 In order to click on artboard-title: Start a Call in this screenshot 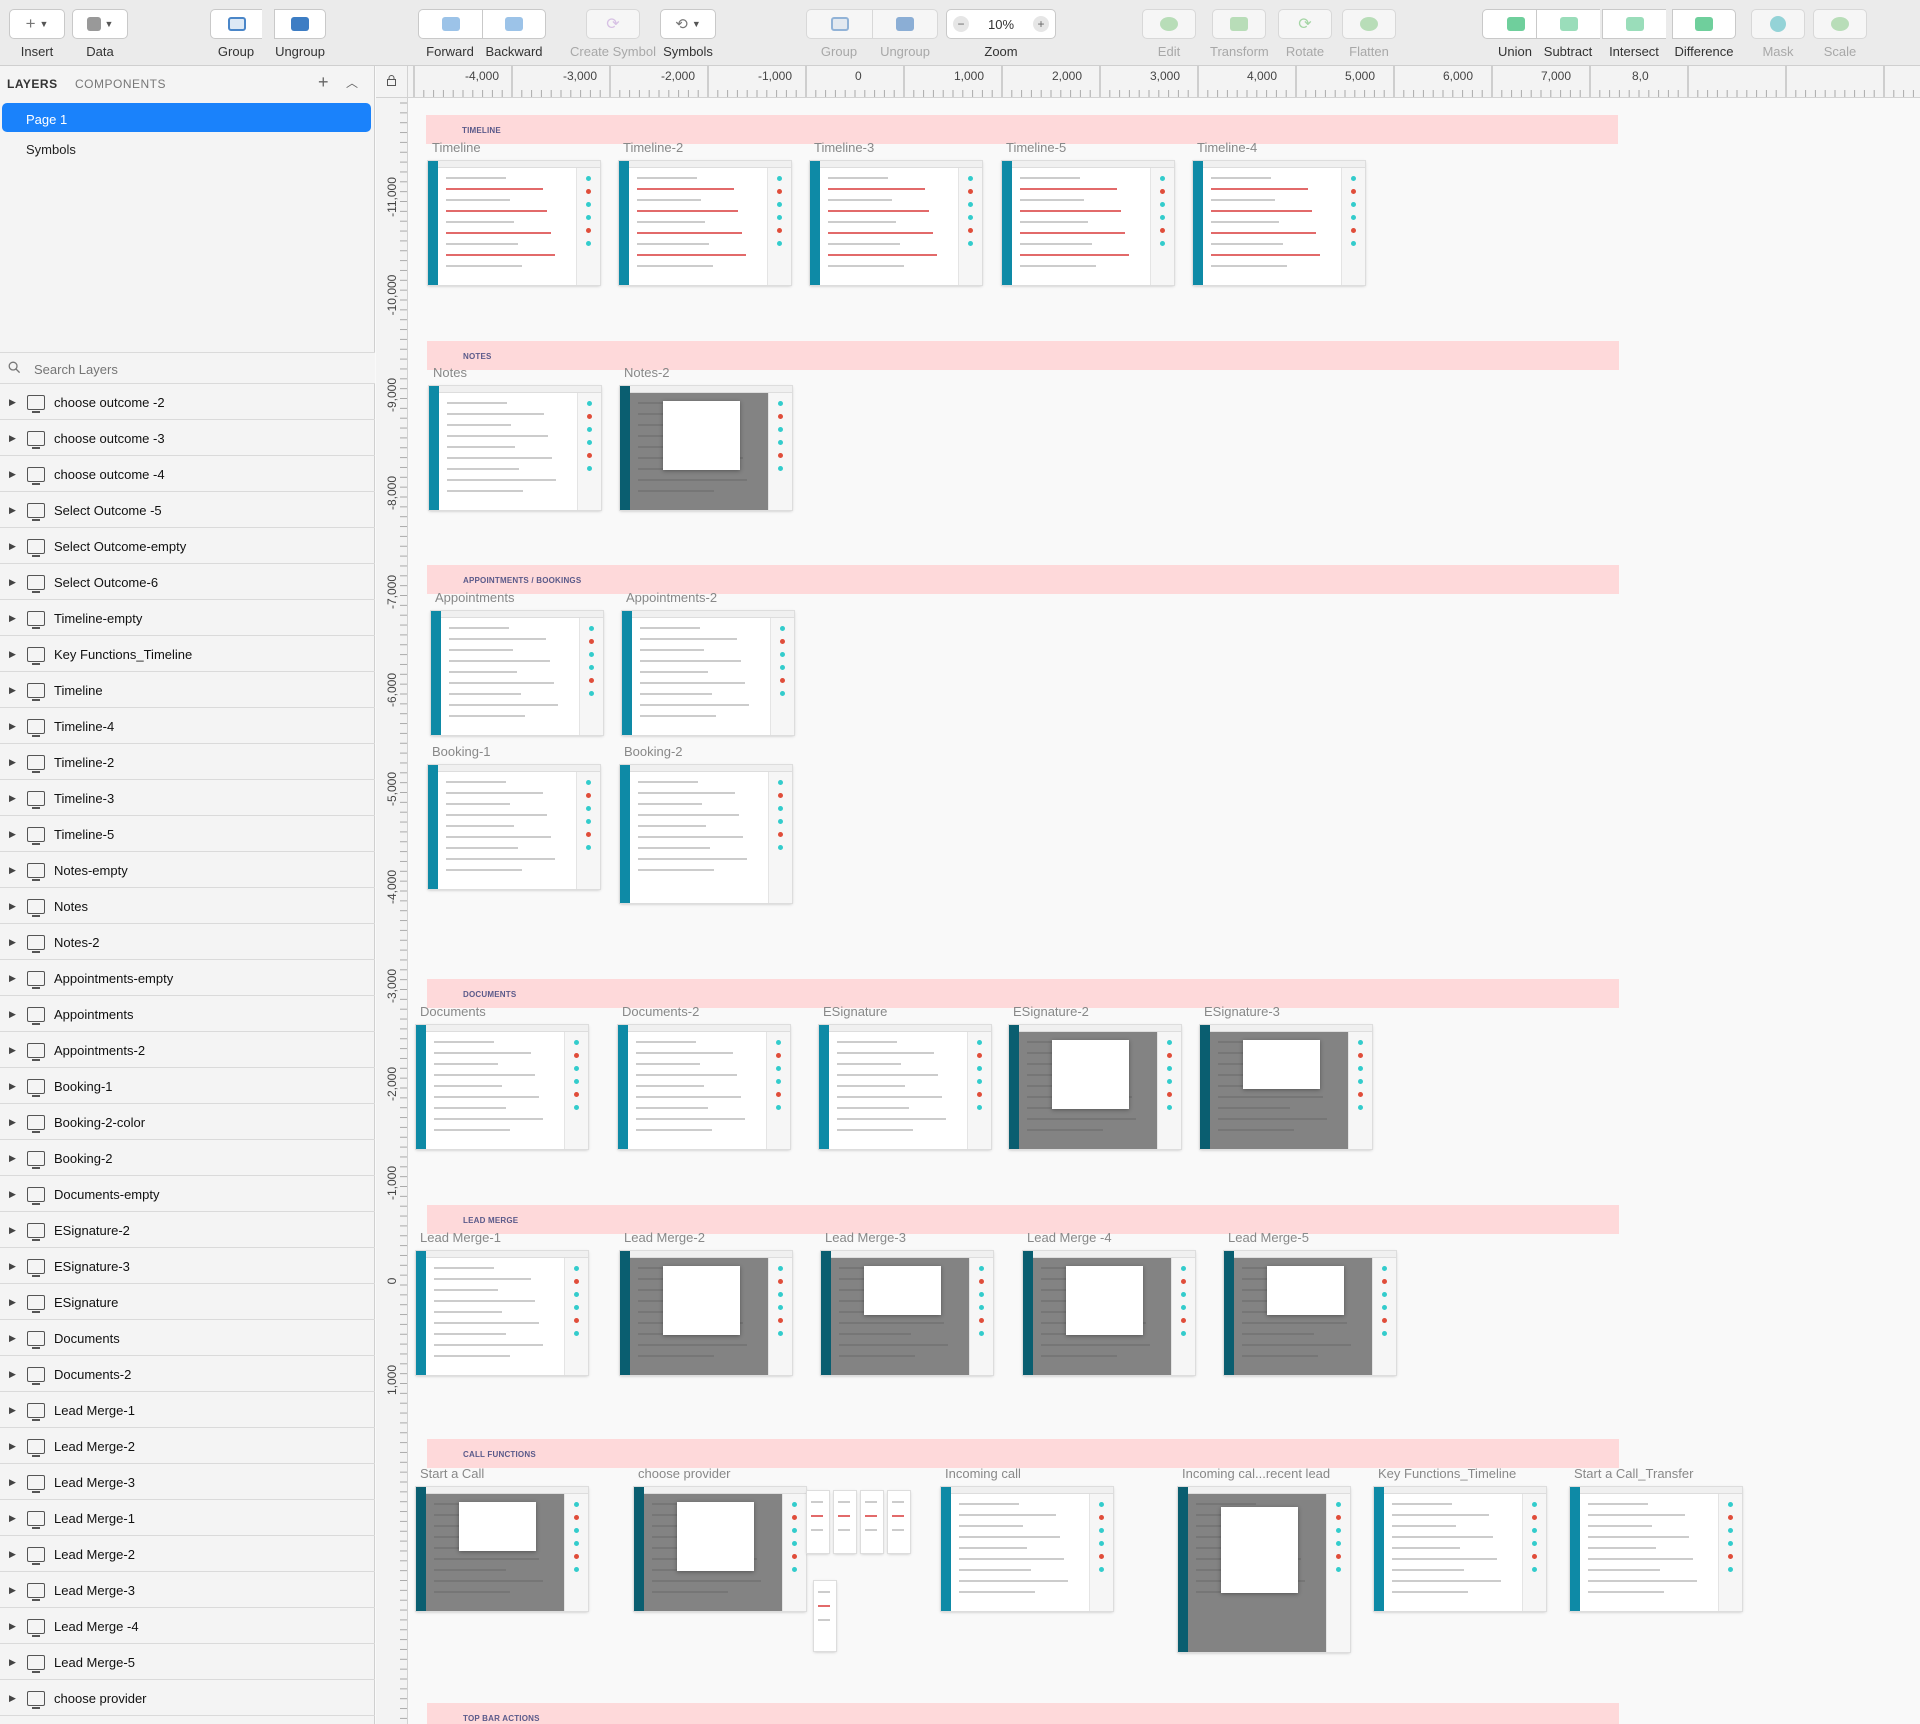, I will do `click(452, 1473)`.